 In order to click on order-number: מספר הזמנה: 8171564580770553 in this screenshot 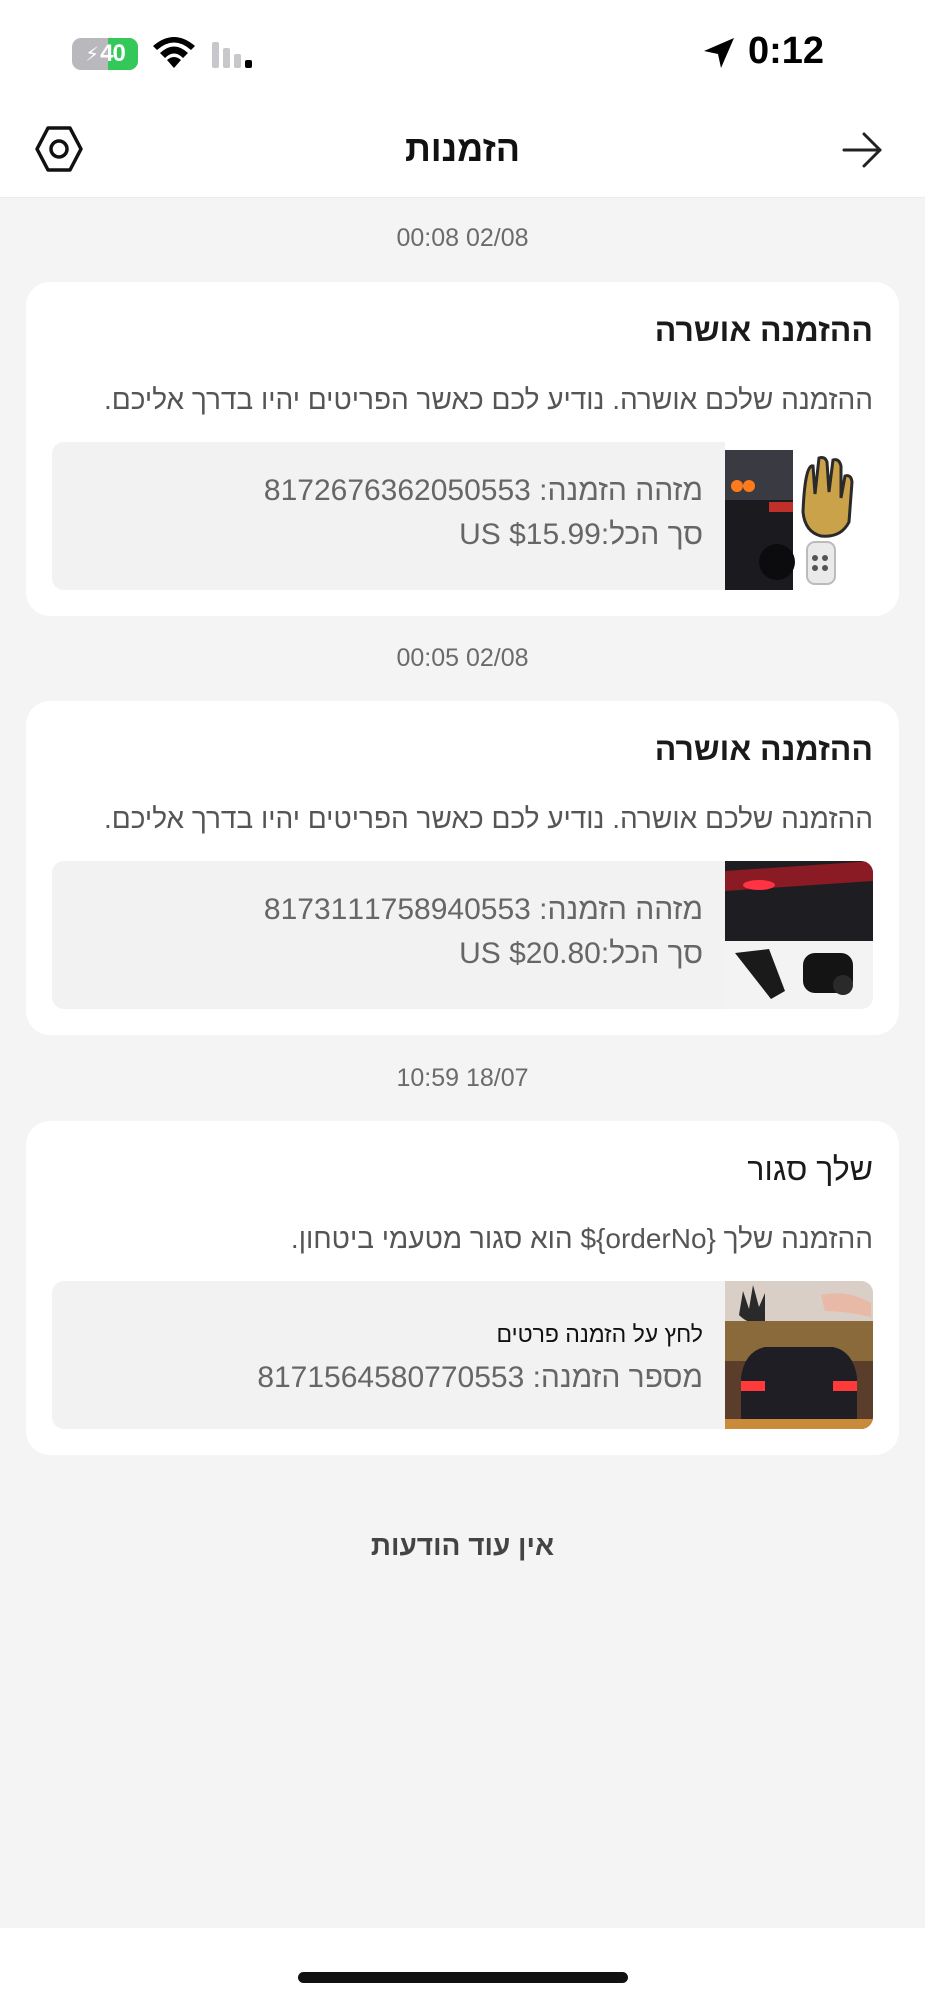, I will do `click(480, 1377)`.